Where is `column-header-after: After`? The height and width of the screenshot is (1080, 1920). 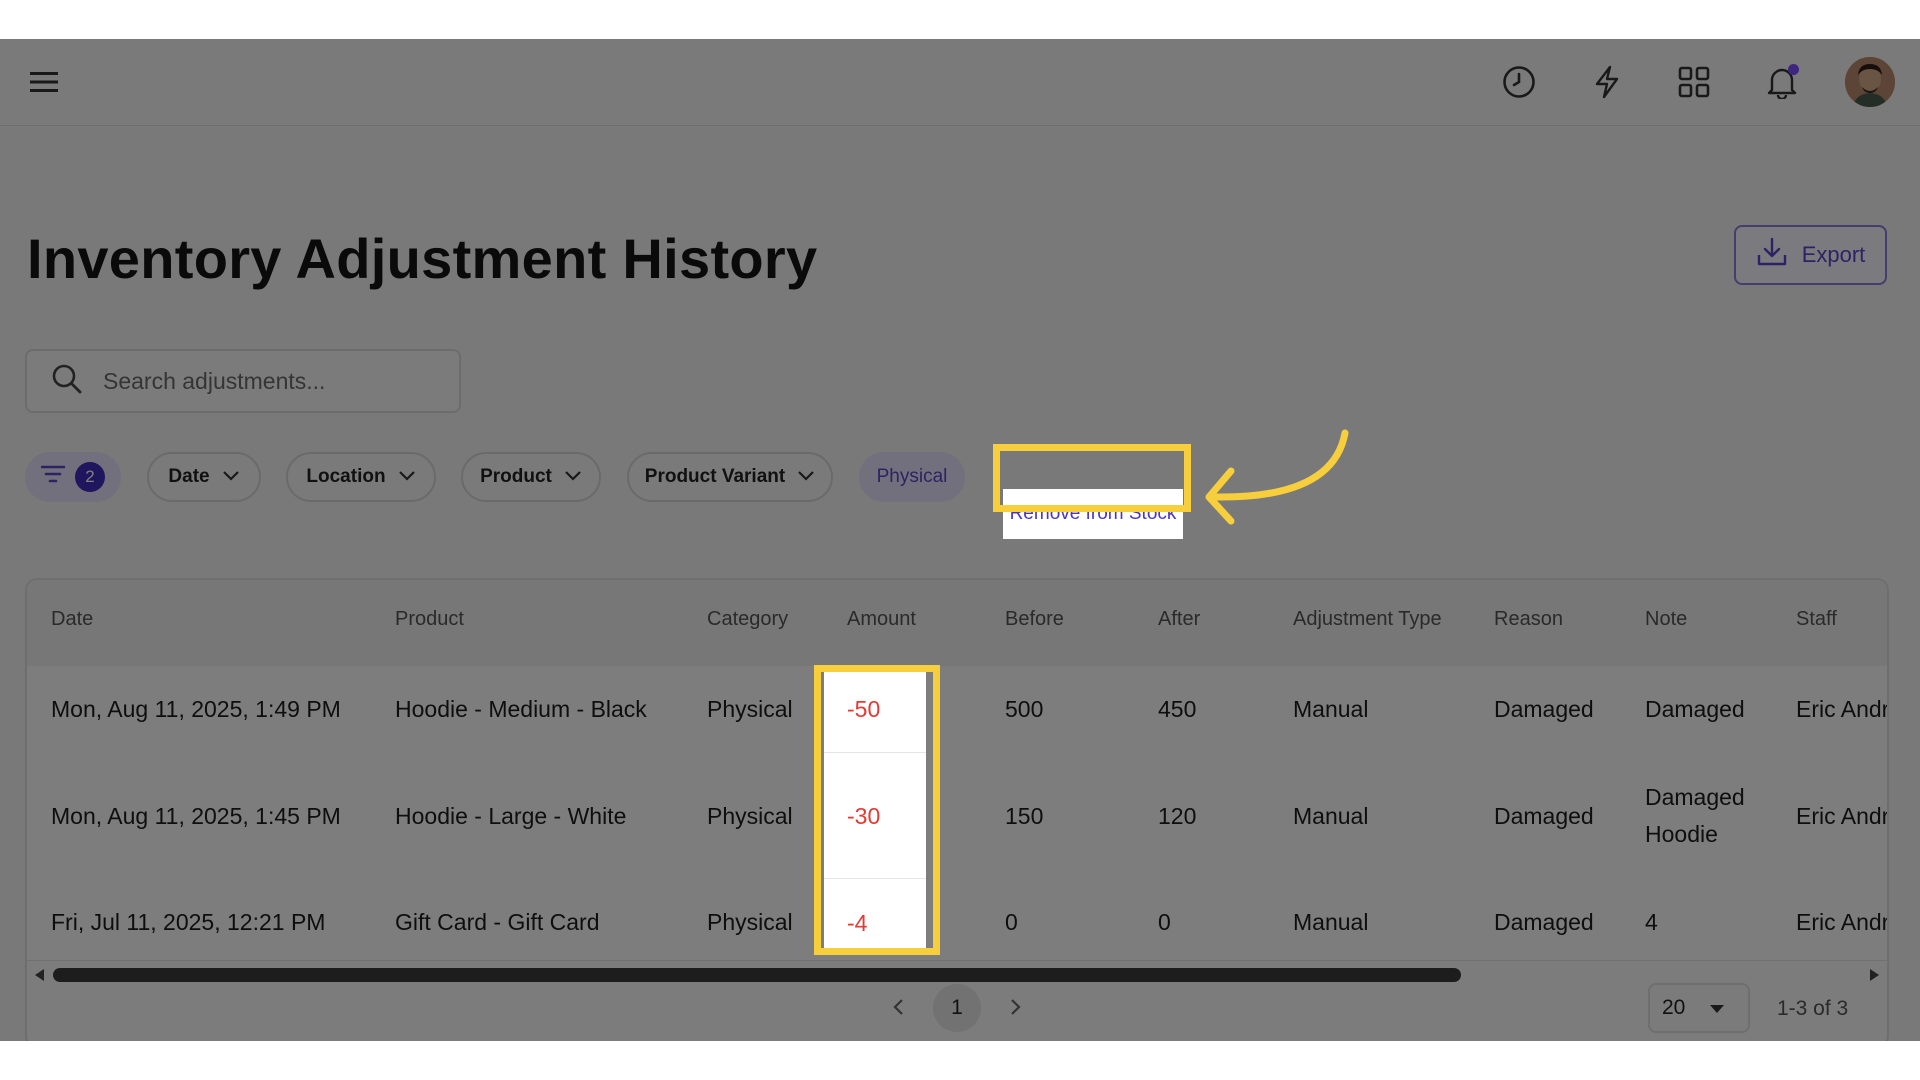 column-header-after: After is located at coordinates (1179, 619).